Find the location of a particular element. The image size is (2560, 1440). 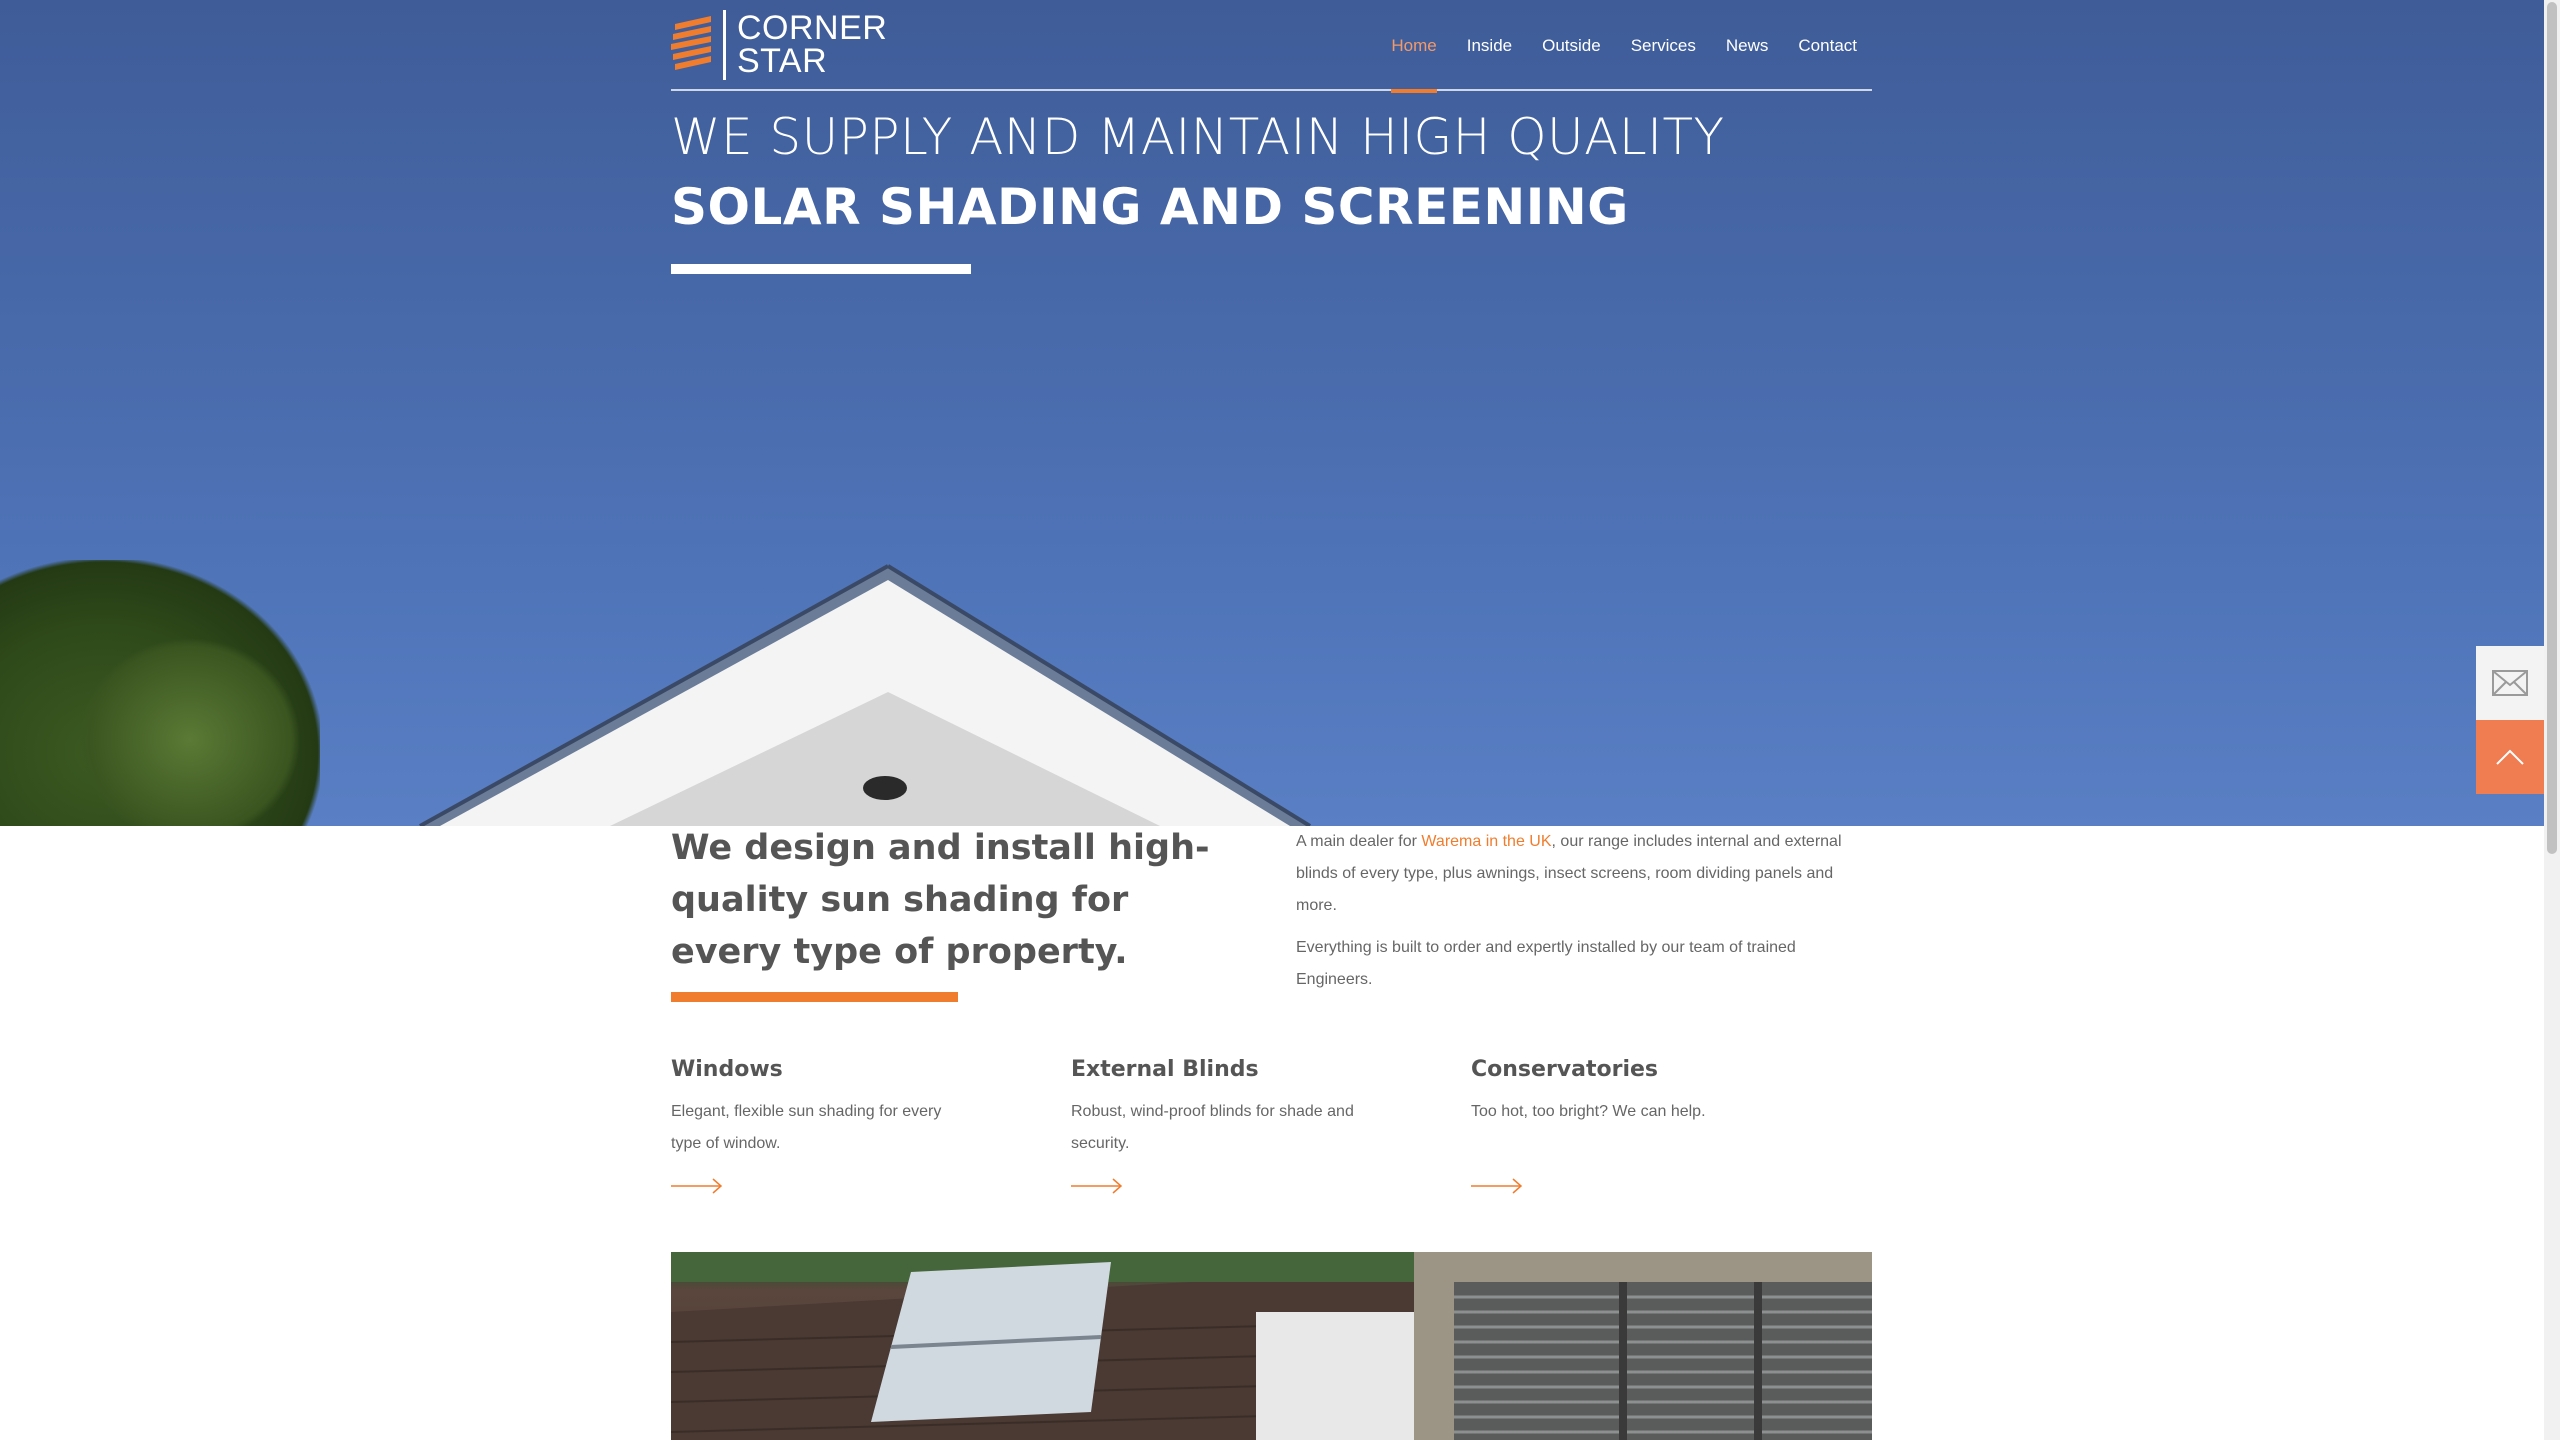

intro-para1-start: A main dealer for is located at coordinates (1359, 841).